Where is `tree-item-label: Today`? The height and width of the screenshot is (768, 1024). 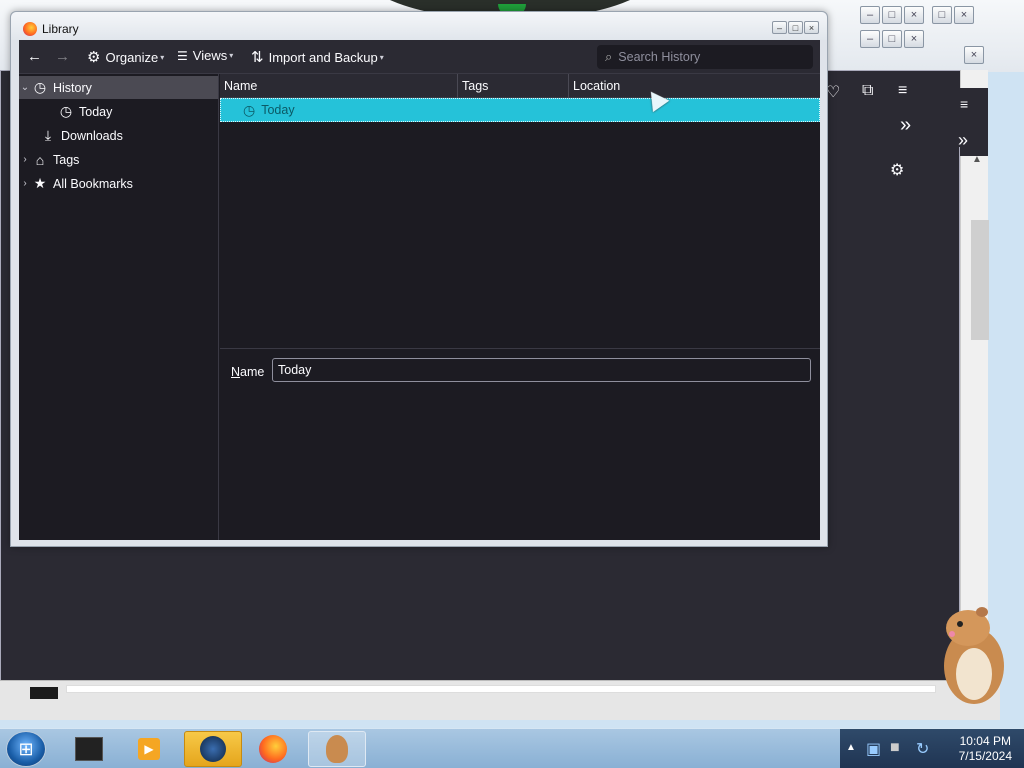 tree-item-label: Today is located at coordinates (96, 111).